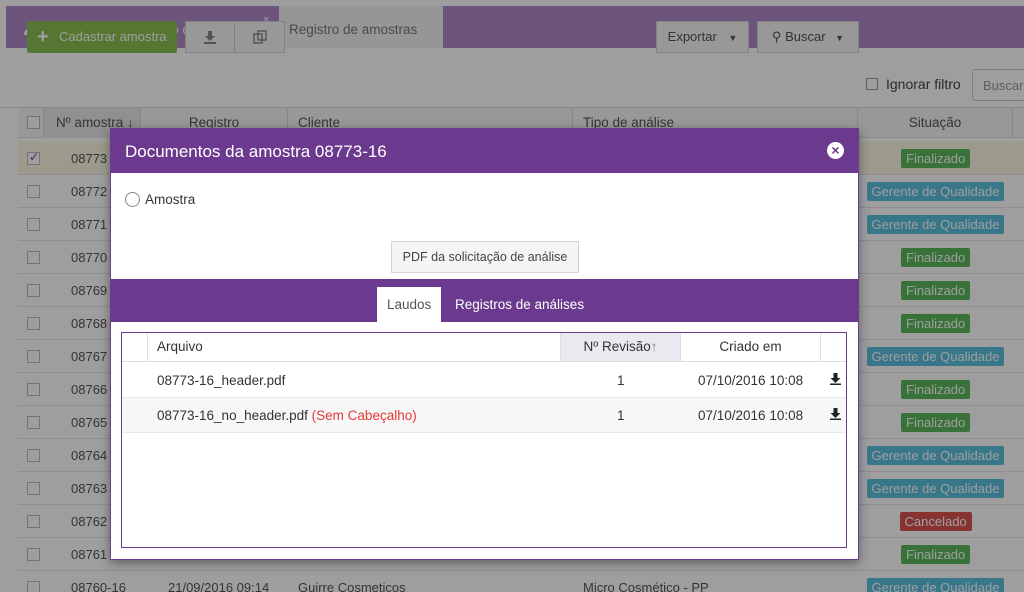 Image resolution: width=1024 pixels, height=592 pixels. Describe the element at coordinates (654, 346) in the screenshot. I see `sort-up-icon: ↑` at that location.